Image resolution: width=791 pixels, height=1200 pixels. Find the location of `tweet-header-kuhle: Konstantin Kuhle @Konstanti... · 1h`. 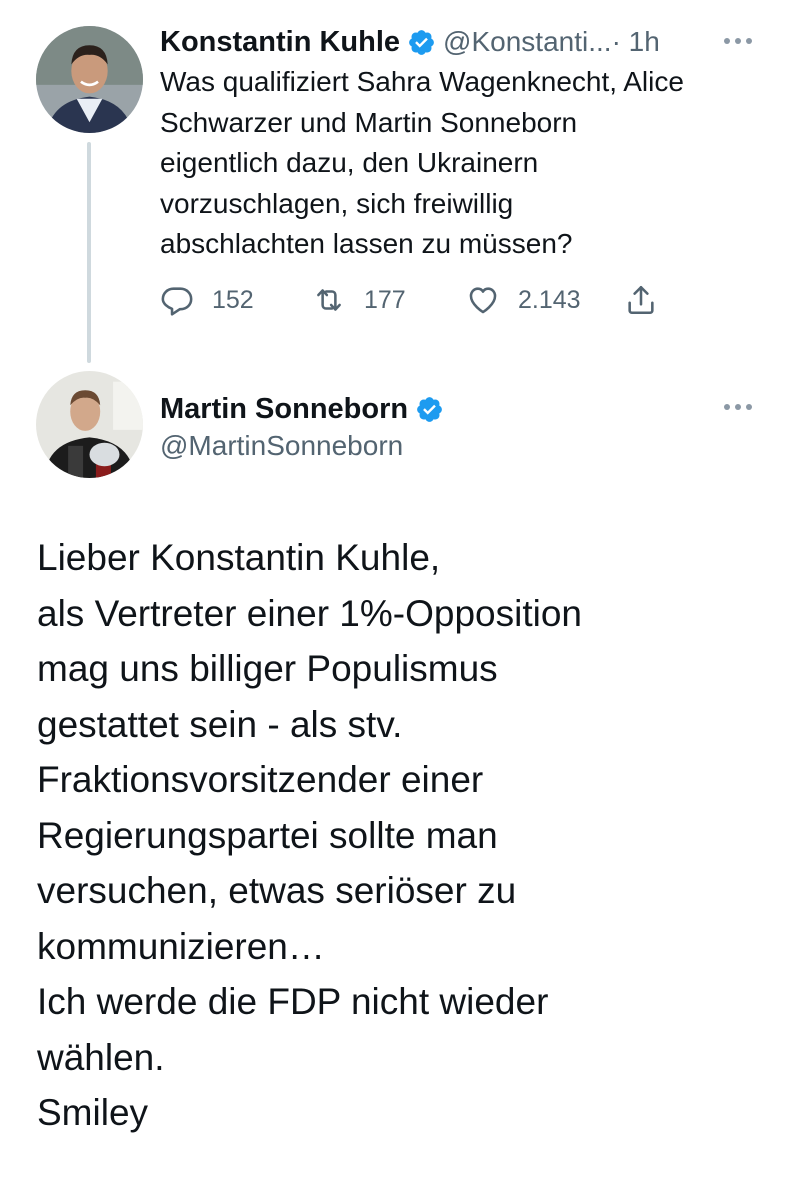

tweet-header-kuhle: Konstantin Kuhle @Konstanti... · 1h is located at coordinates (460, 42).